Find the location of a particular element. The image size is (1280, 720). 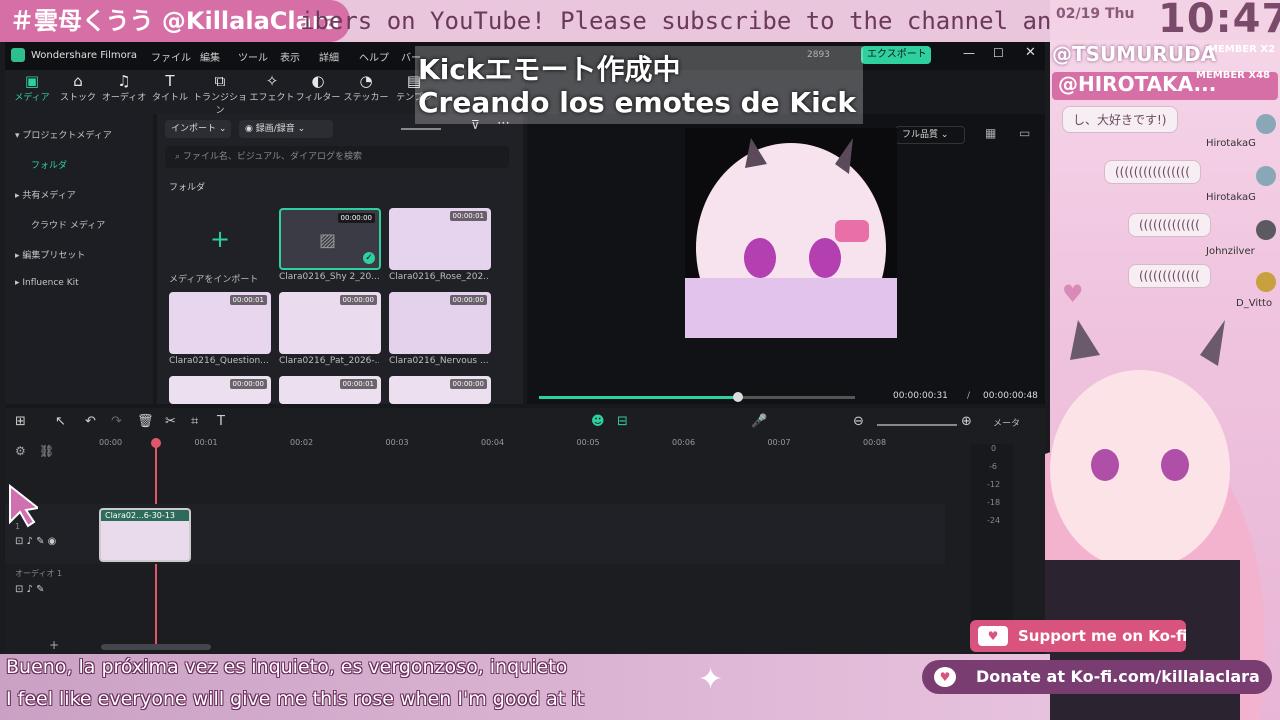

crop-icon: ⌗ is located at coordinates (194, 421).